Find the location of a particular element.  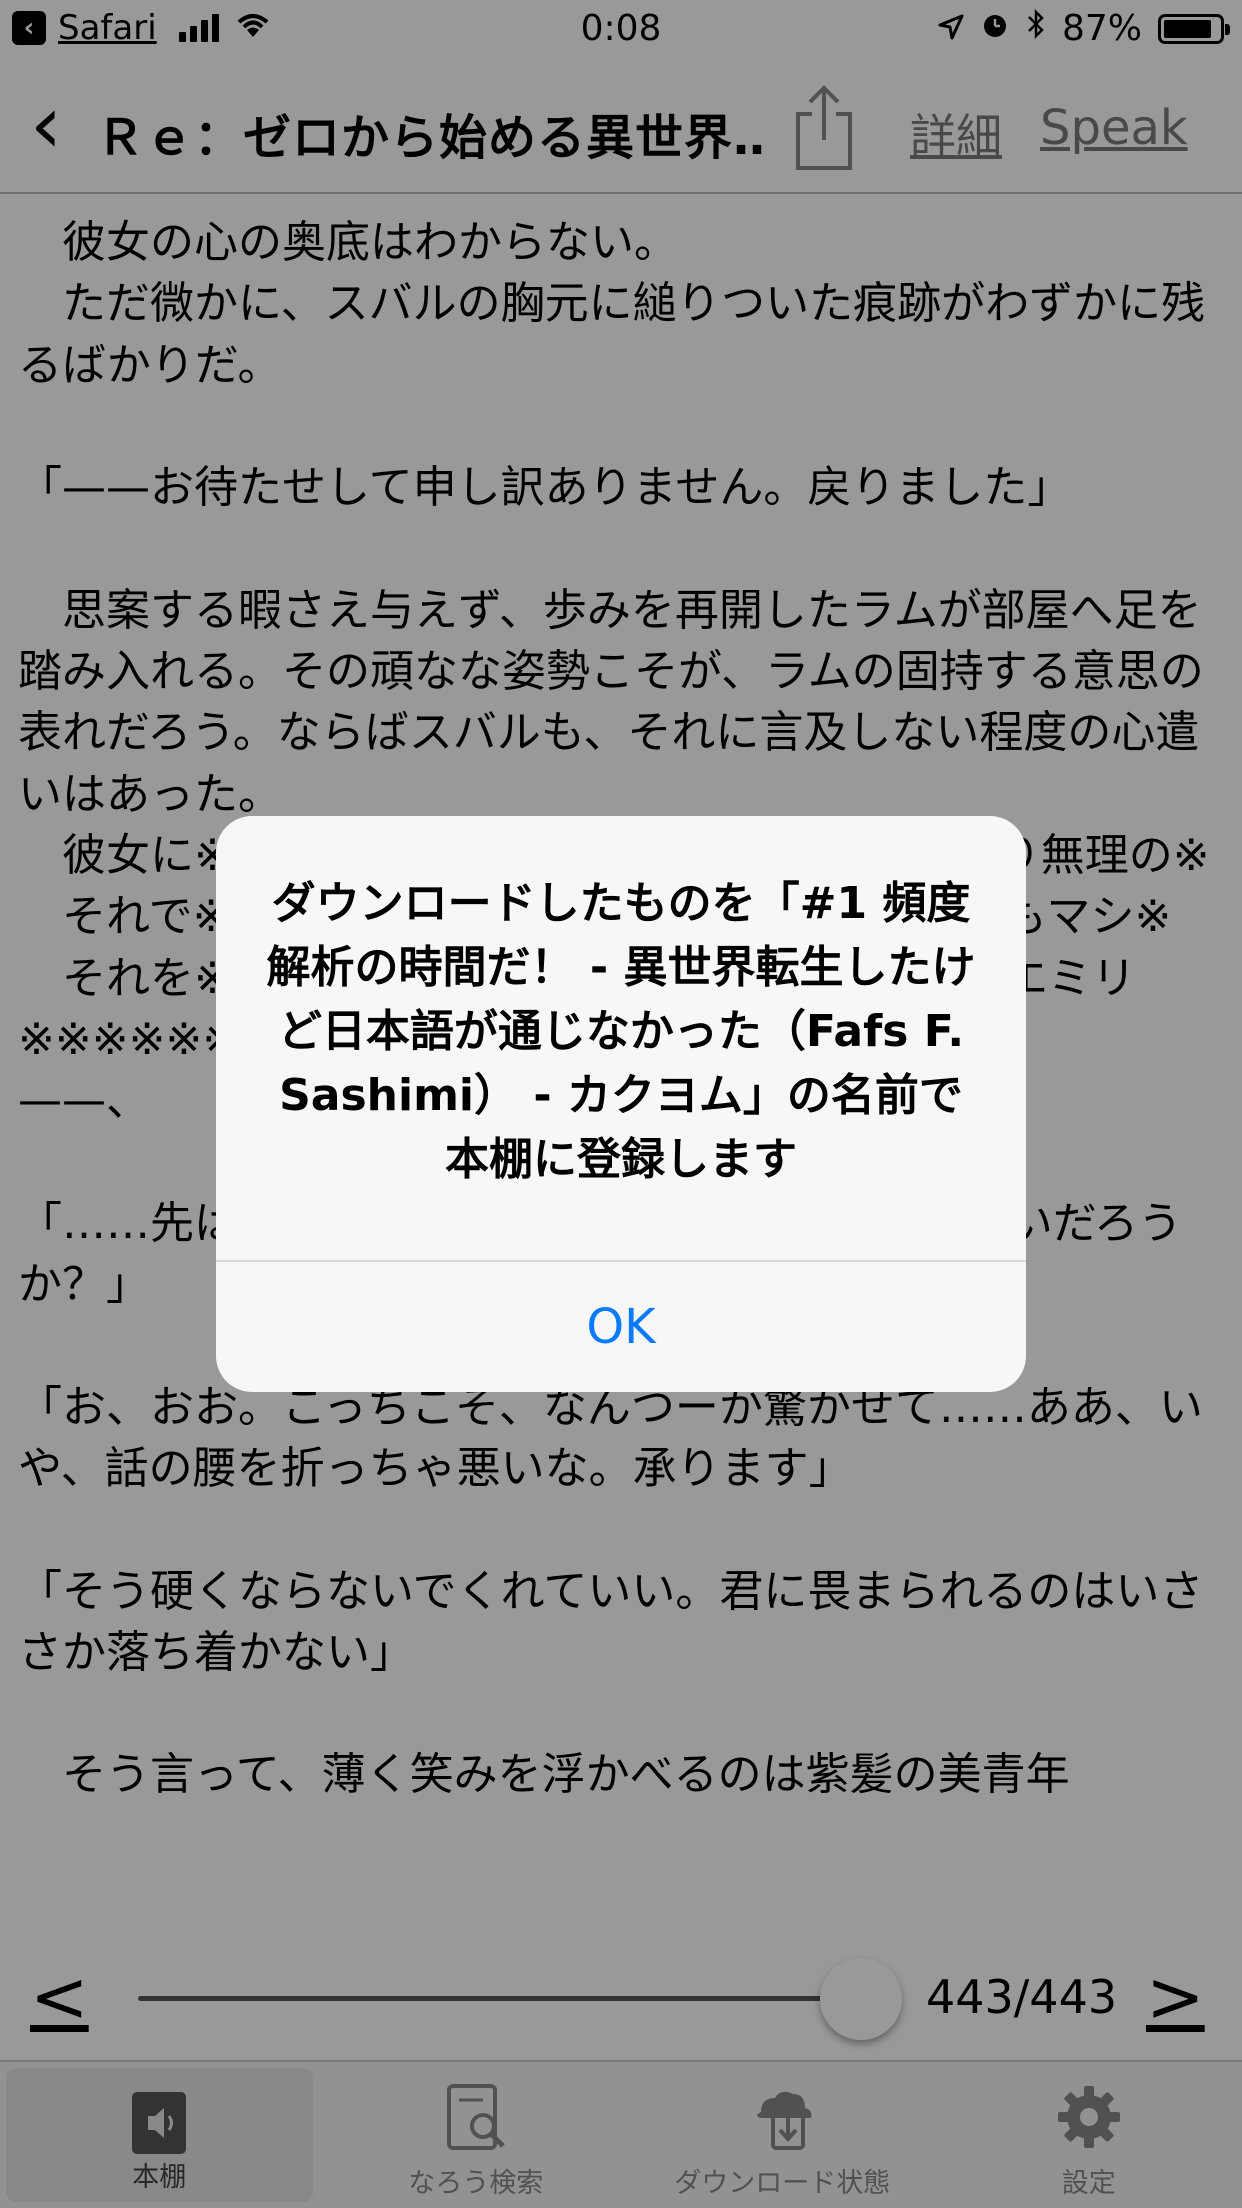

ok-button: OK is located at coordinates (621, 1327).